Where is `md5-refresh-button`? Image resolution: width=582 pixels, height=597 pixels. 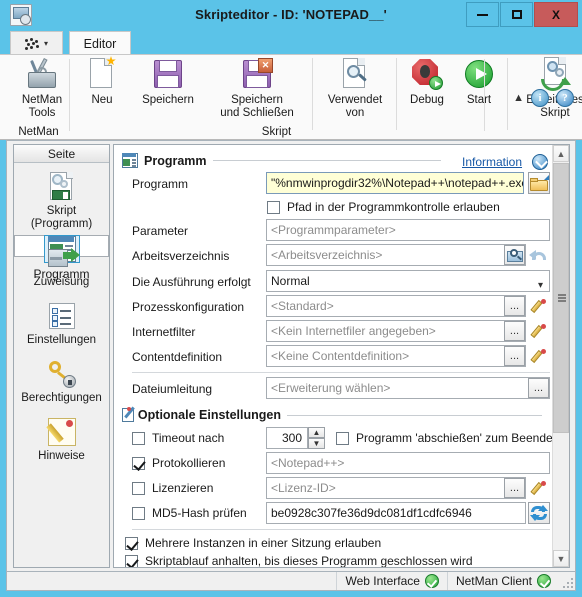
md5-refresh-button is located at coordinates (539, 513).